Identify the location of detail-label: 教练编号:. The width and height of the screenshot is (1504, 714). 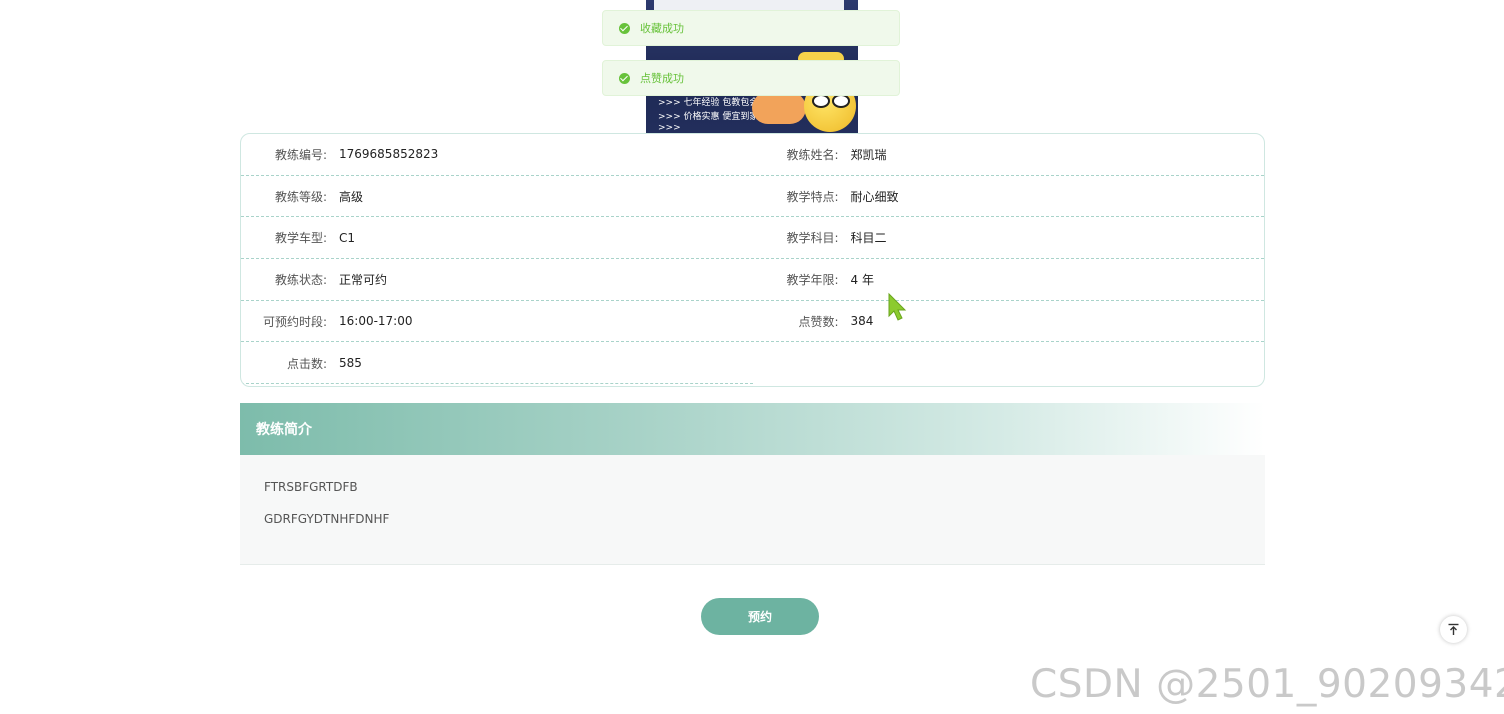
(300, 154).